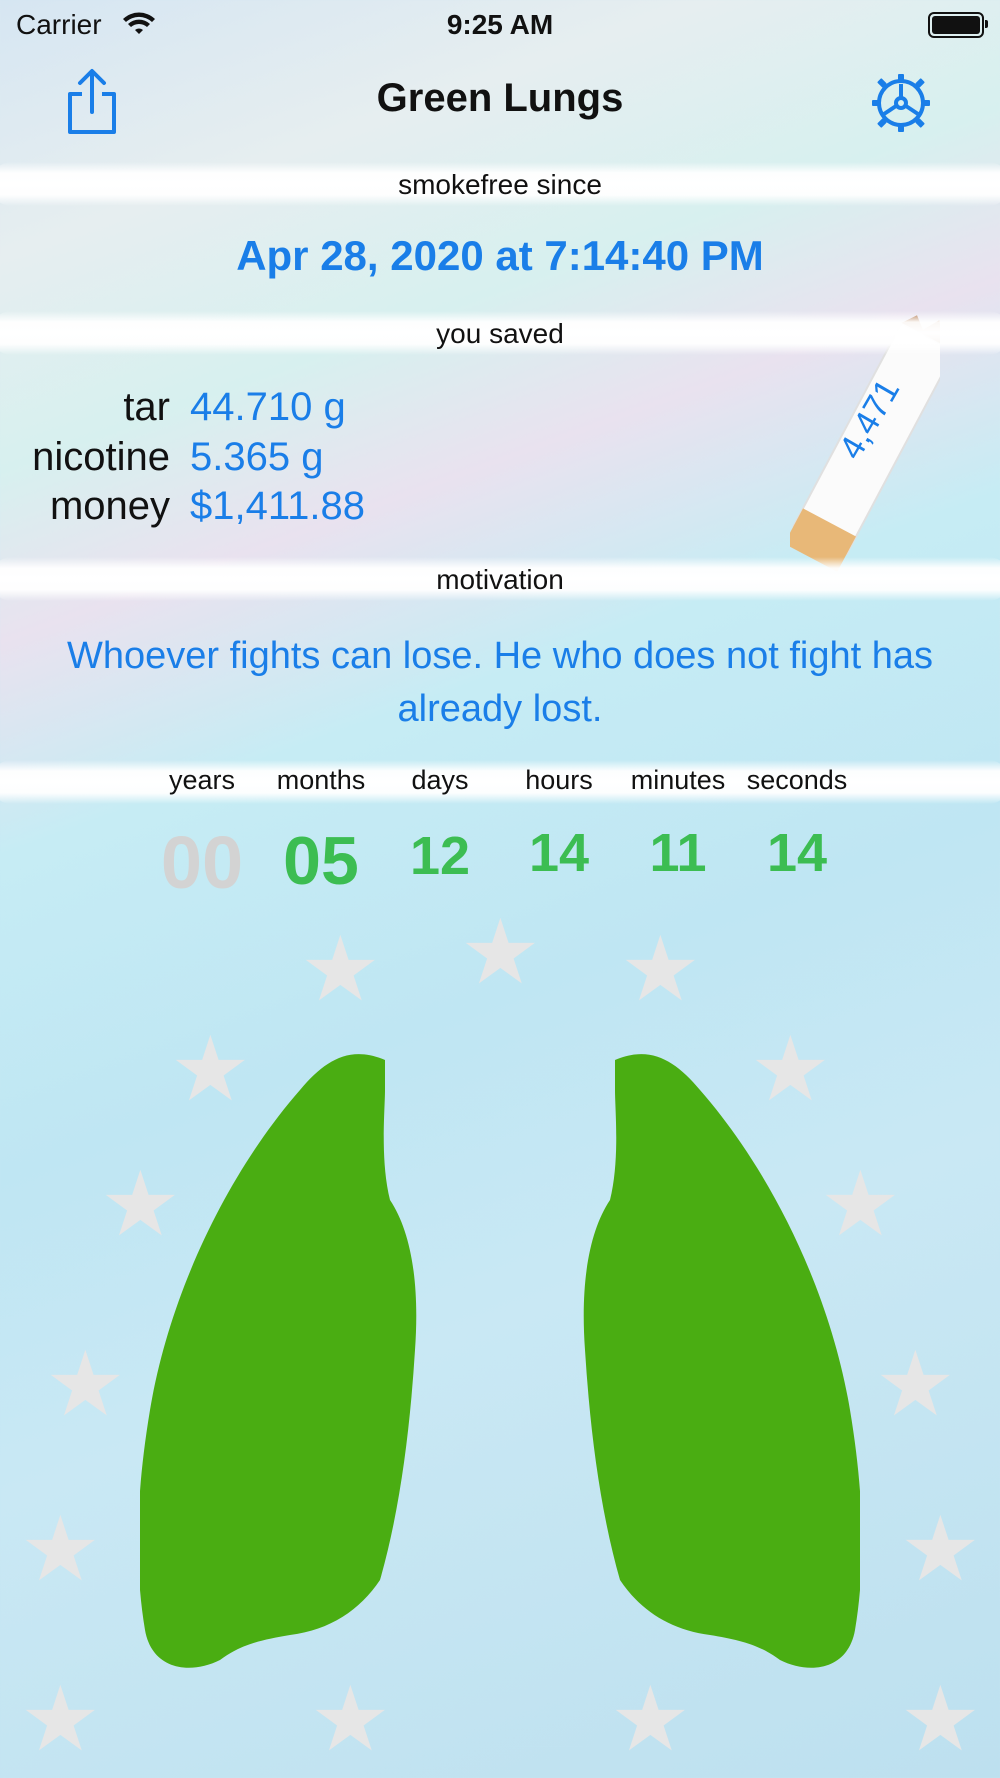  Describe the element at coordinates (500, 256) in the screenshot. I see `smokefree-since-date: Apr 28, 2020 at 7:14:40 PM` at that location.